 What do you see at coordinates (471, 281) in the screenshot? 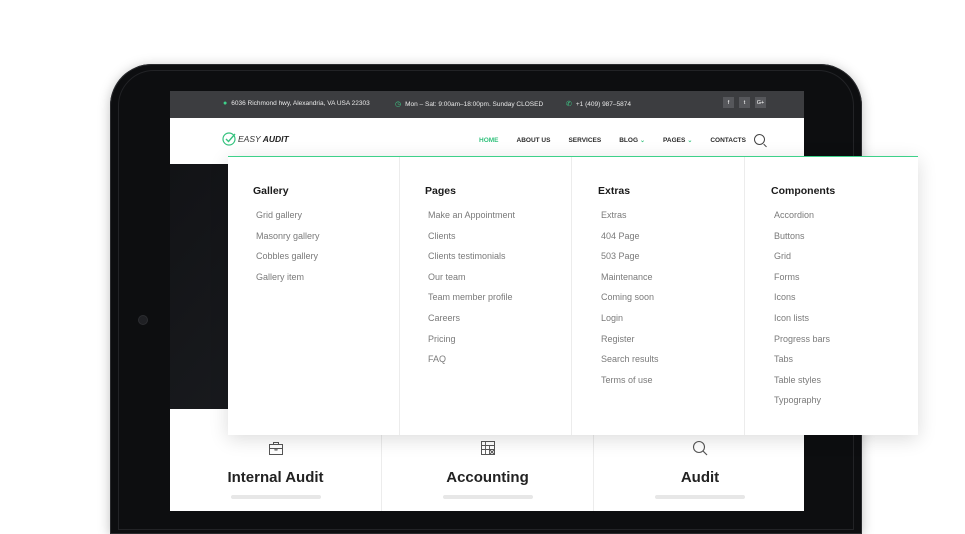
I see `menu-item: Our team` at bounding box center [471, 281].